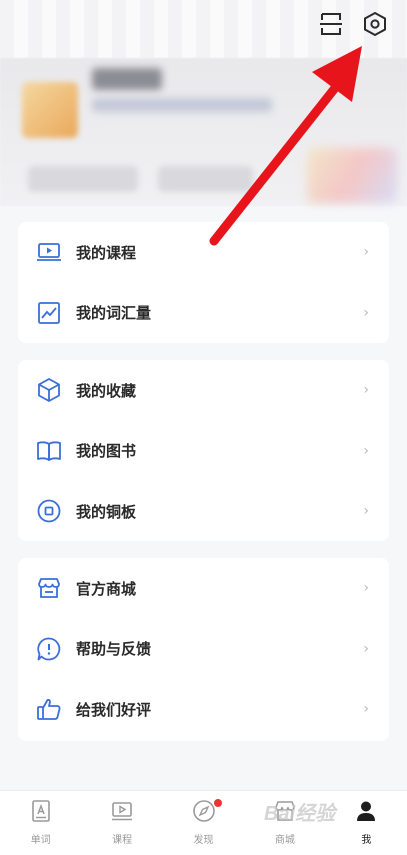 The width and height of the screenshot is (407, 855). Describe the element at coordinates (203, 252) in the screenshot. I see `menu-item-my-courses: 我的课程 ›` at that location.